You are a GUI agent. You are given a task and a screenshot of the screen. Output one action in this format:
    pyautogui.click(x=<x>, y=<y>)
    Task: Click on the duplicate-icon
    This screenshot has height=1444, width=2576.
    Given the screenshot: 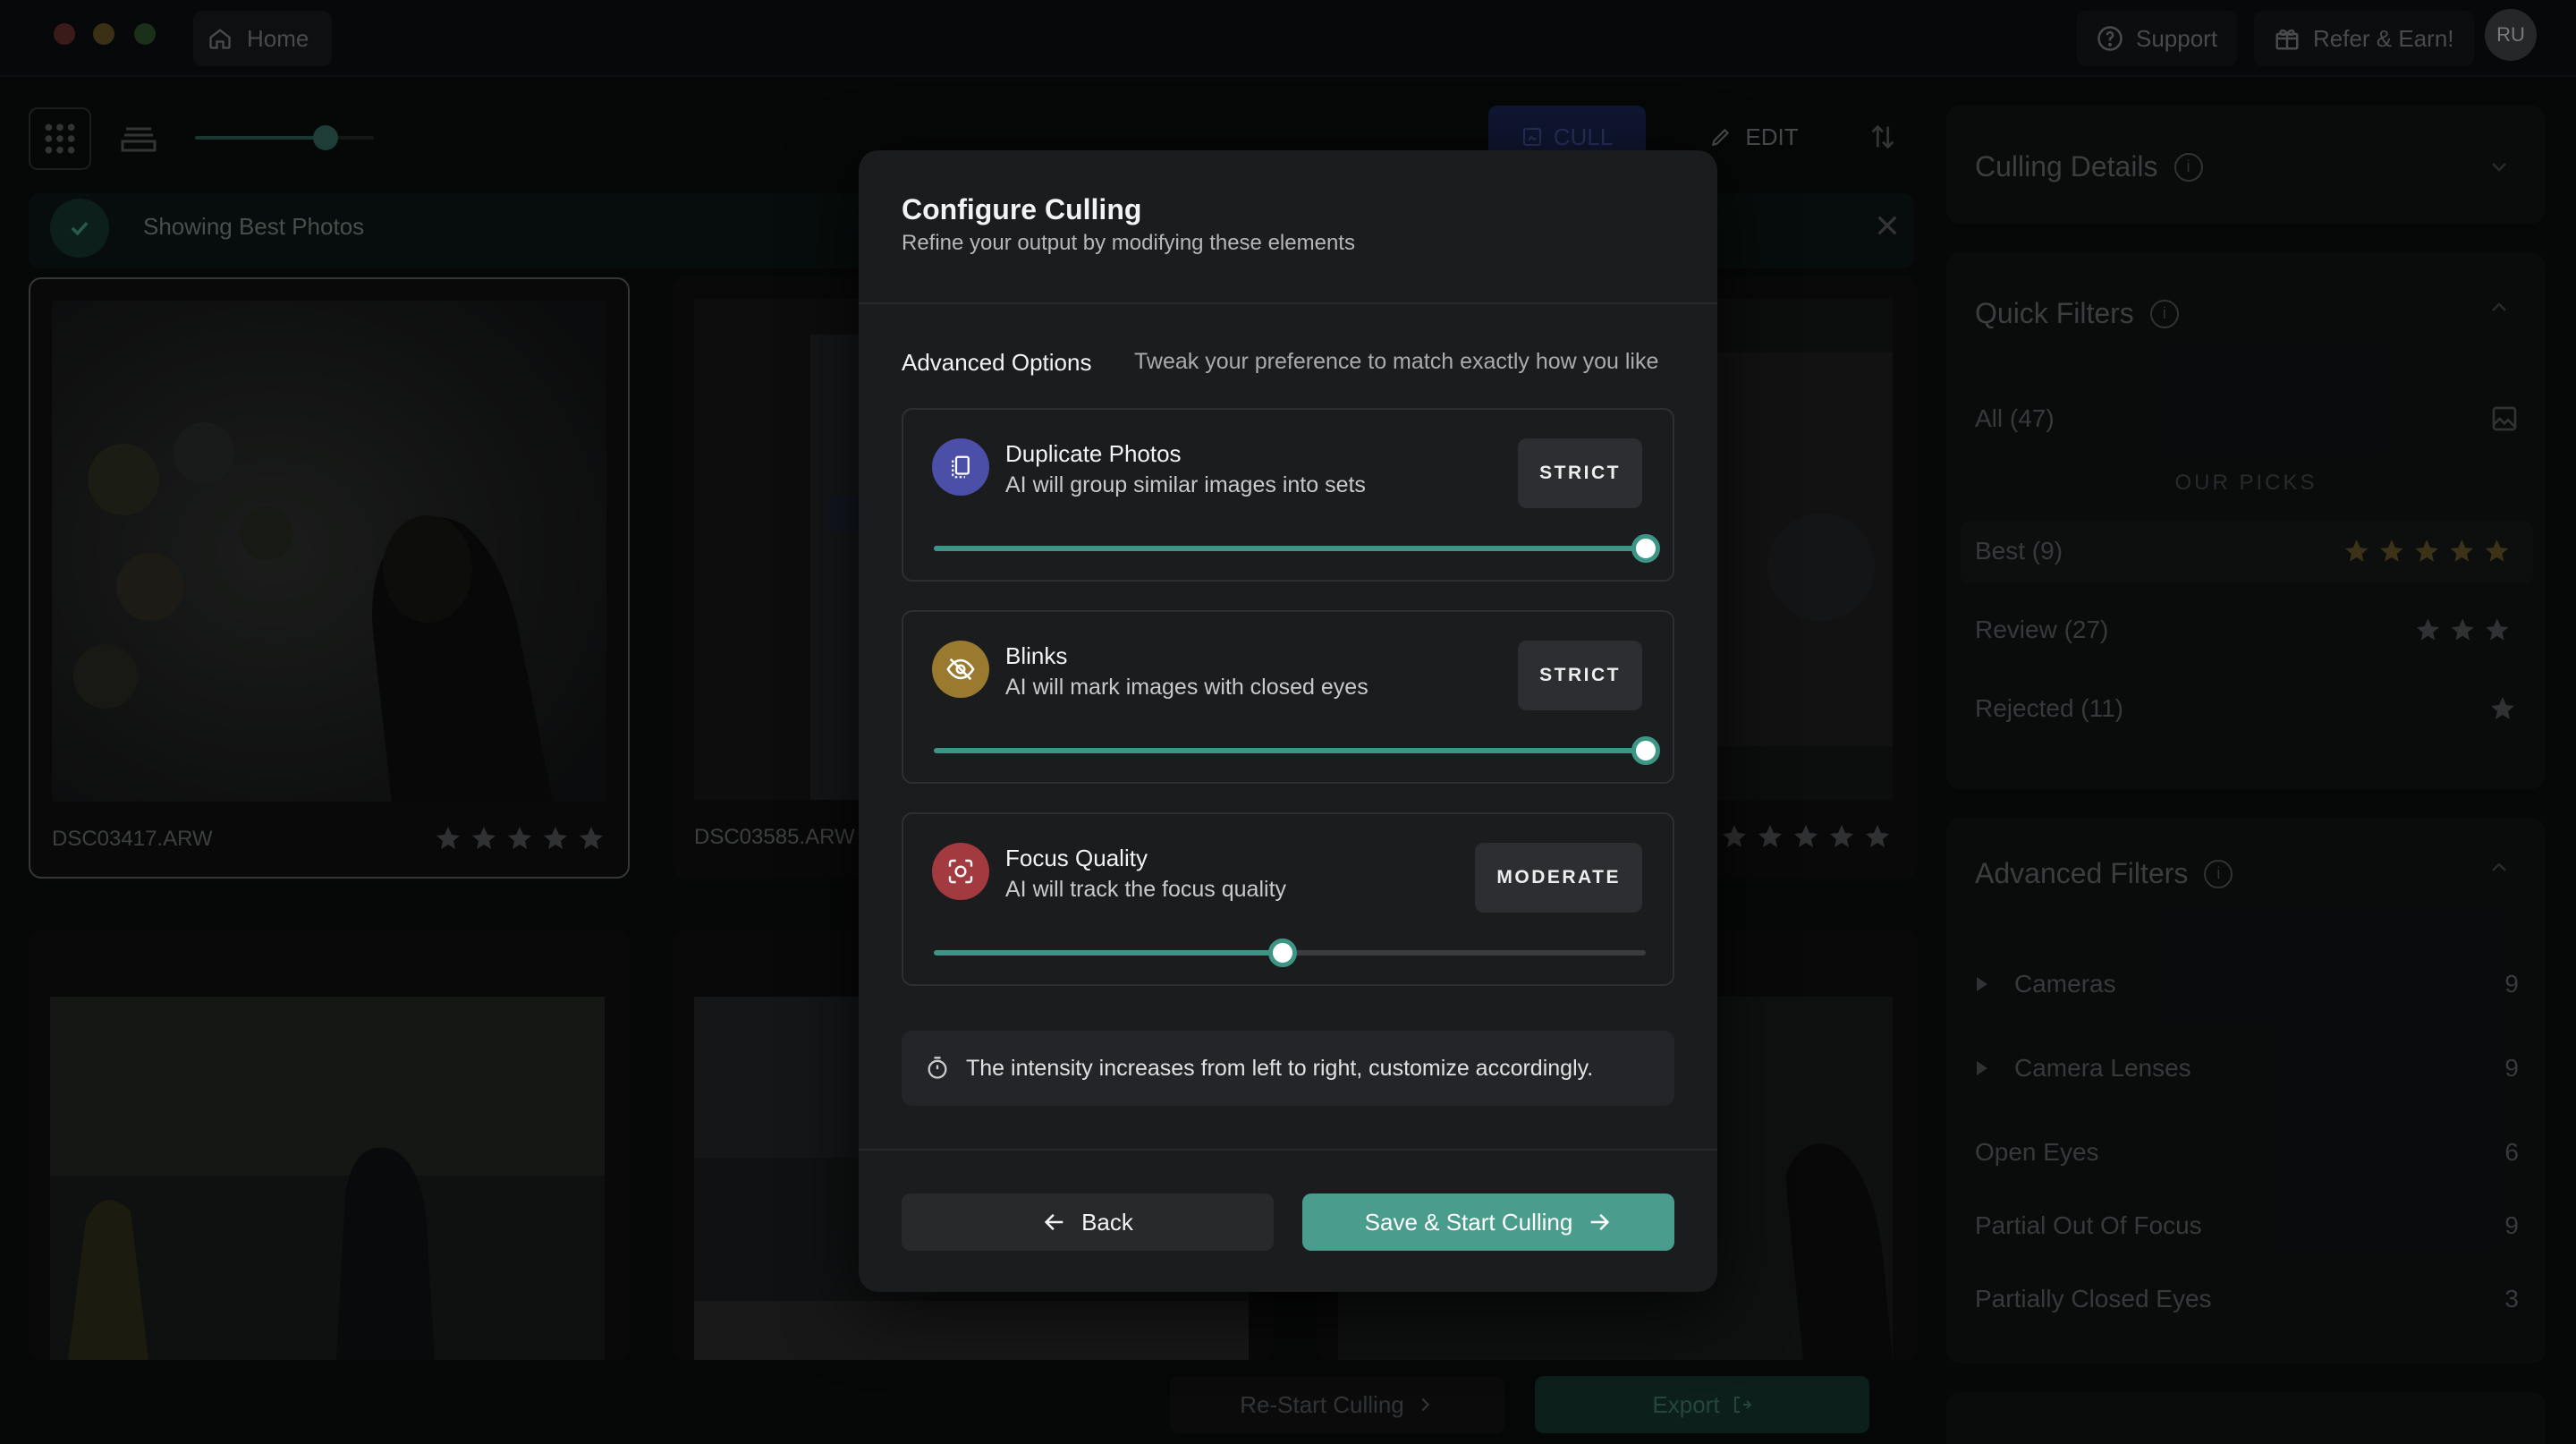 What is the action you would take?
    pyautogui.click(x=960, y=467)
    